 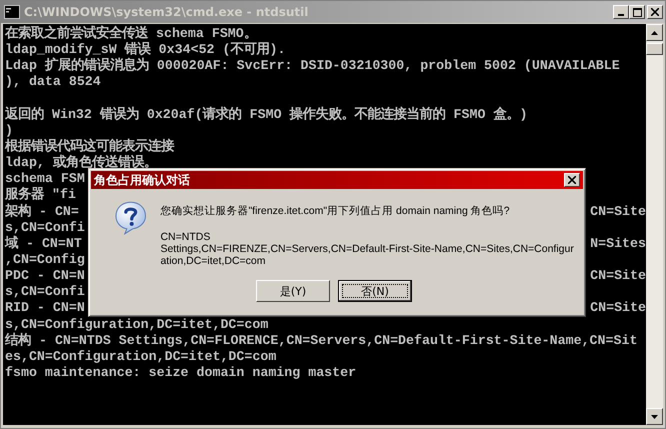 What do you see at coordinates (145, 50) in the screenshot?
I see `console-line: ldap_modify_sW 错误 0x34<52 (不可用).` at bounding box center [145, 50].